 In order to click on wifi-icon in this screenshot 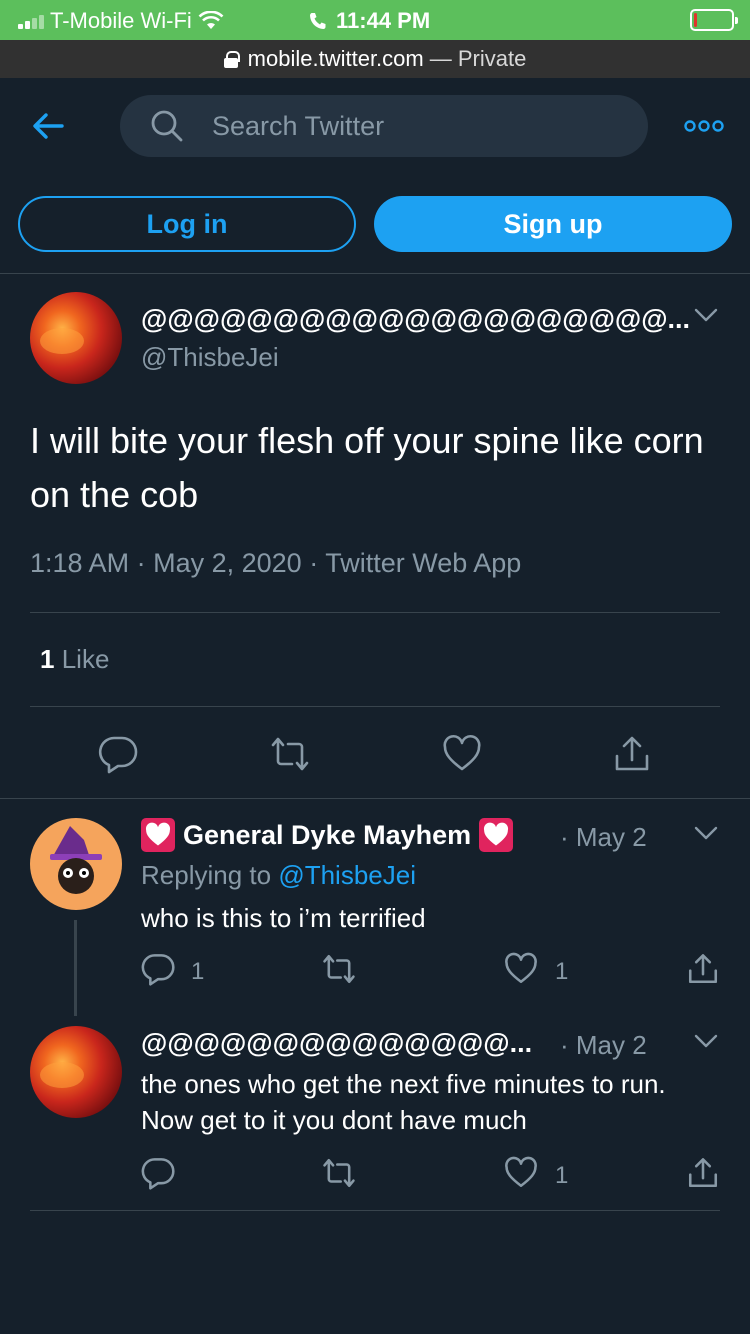, I will do `click(211, 20)`.